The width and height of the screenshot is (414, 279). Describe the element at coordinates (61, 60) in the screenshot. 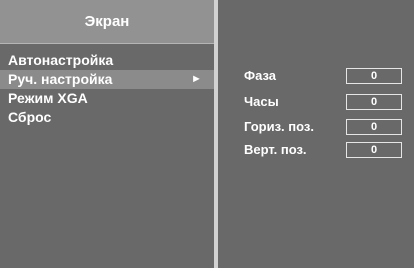

I see `menu-item-label: Автонастройка` at that location.